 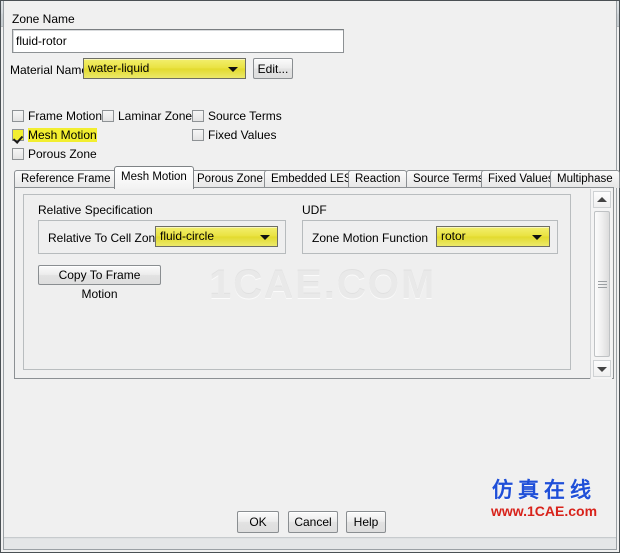 What do you see at coordinates (230, 179) in the screenshot?
I see `tab-porous-zone: Porous Zone` at bounding box center [230, 179].